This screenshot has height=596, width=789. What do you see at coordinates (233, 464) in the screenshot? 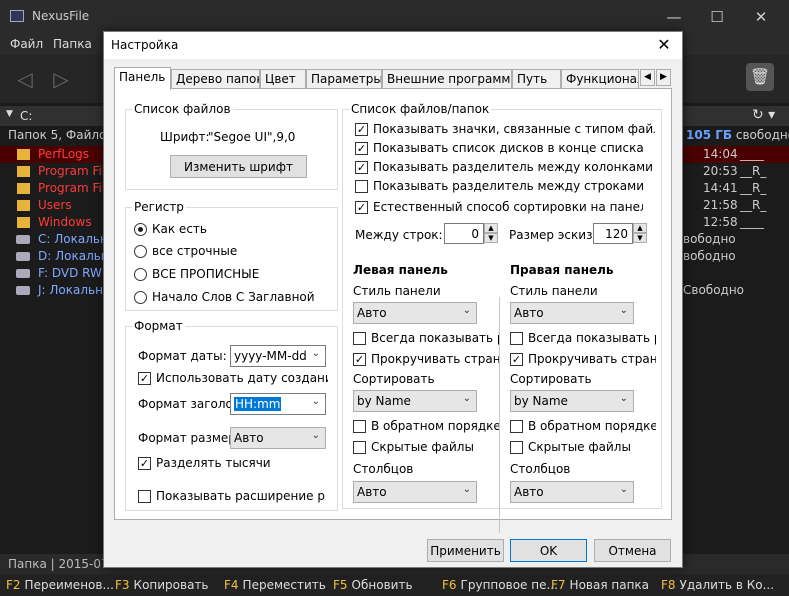
I see `separate-thousands-checkbox: ✓ Разделять тысячи` at bounding box center [233, 464].